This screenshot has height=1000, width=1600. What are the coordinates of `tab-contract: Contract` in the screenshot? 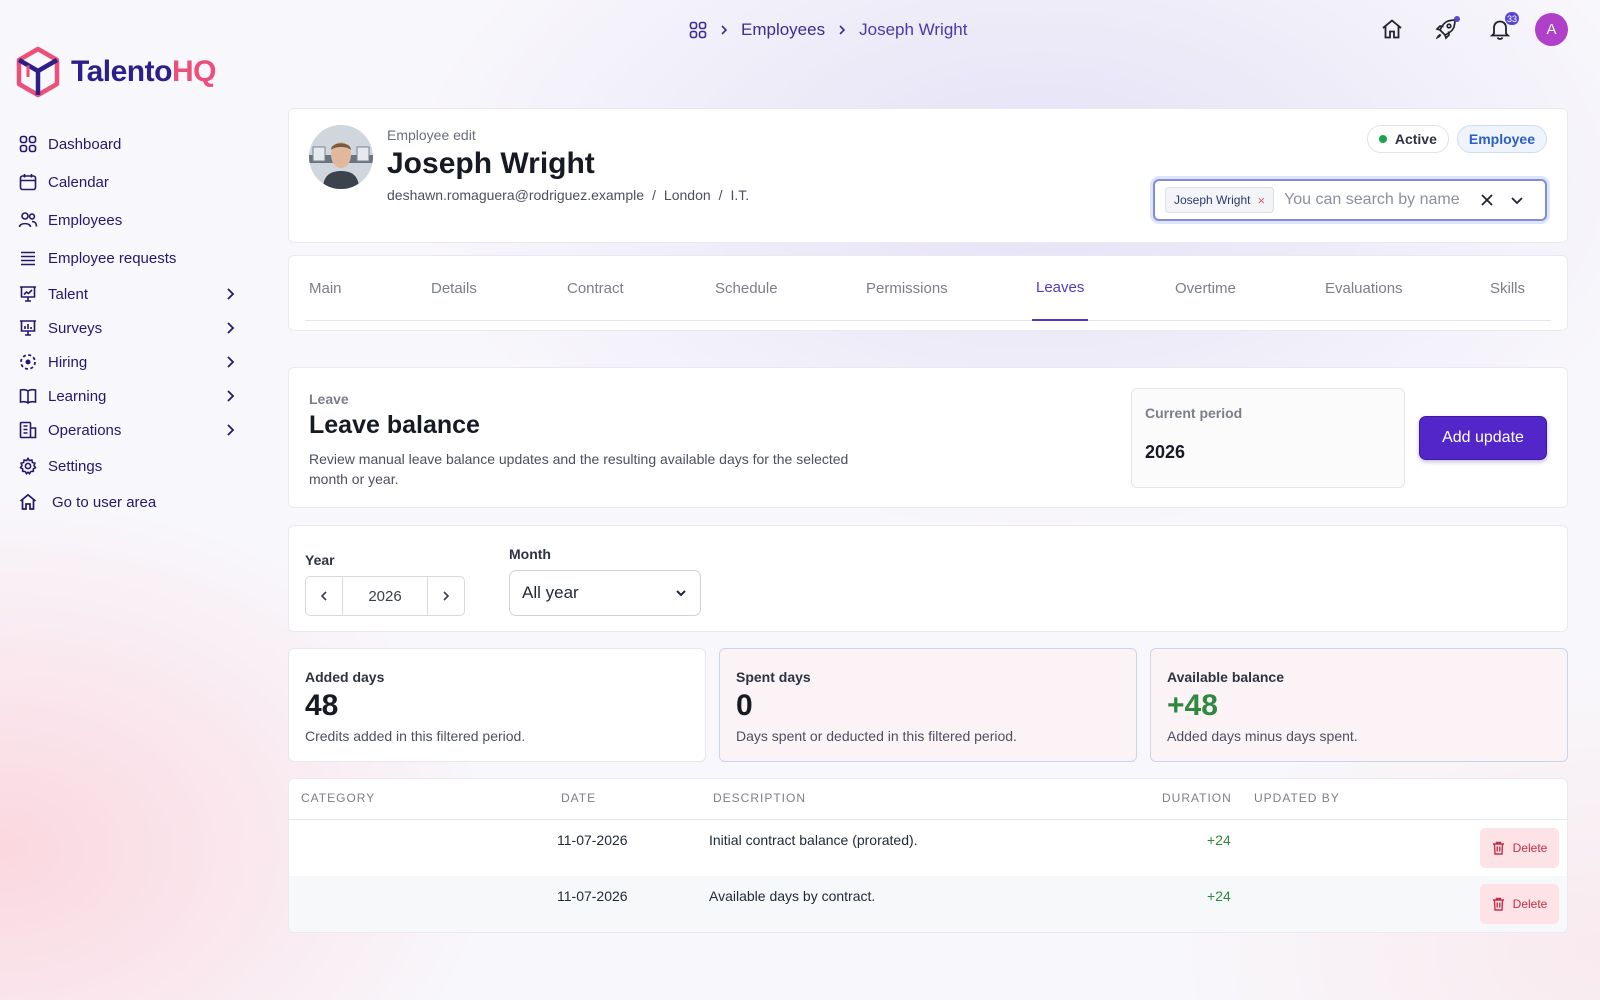 It's located at (595, 288).